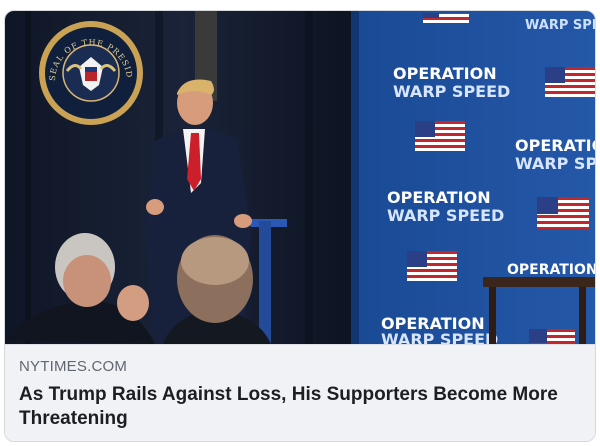 The image size is (600, 446). Describe the element at coordinates (445, 73) in the screenshot. I see `backdrop-text-1a: OPERATION` at that location.